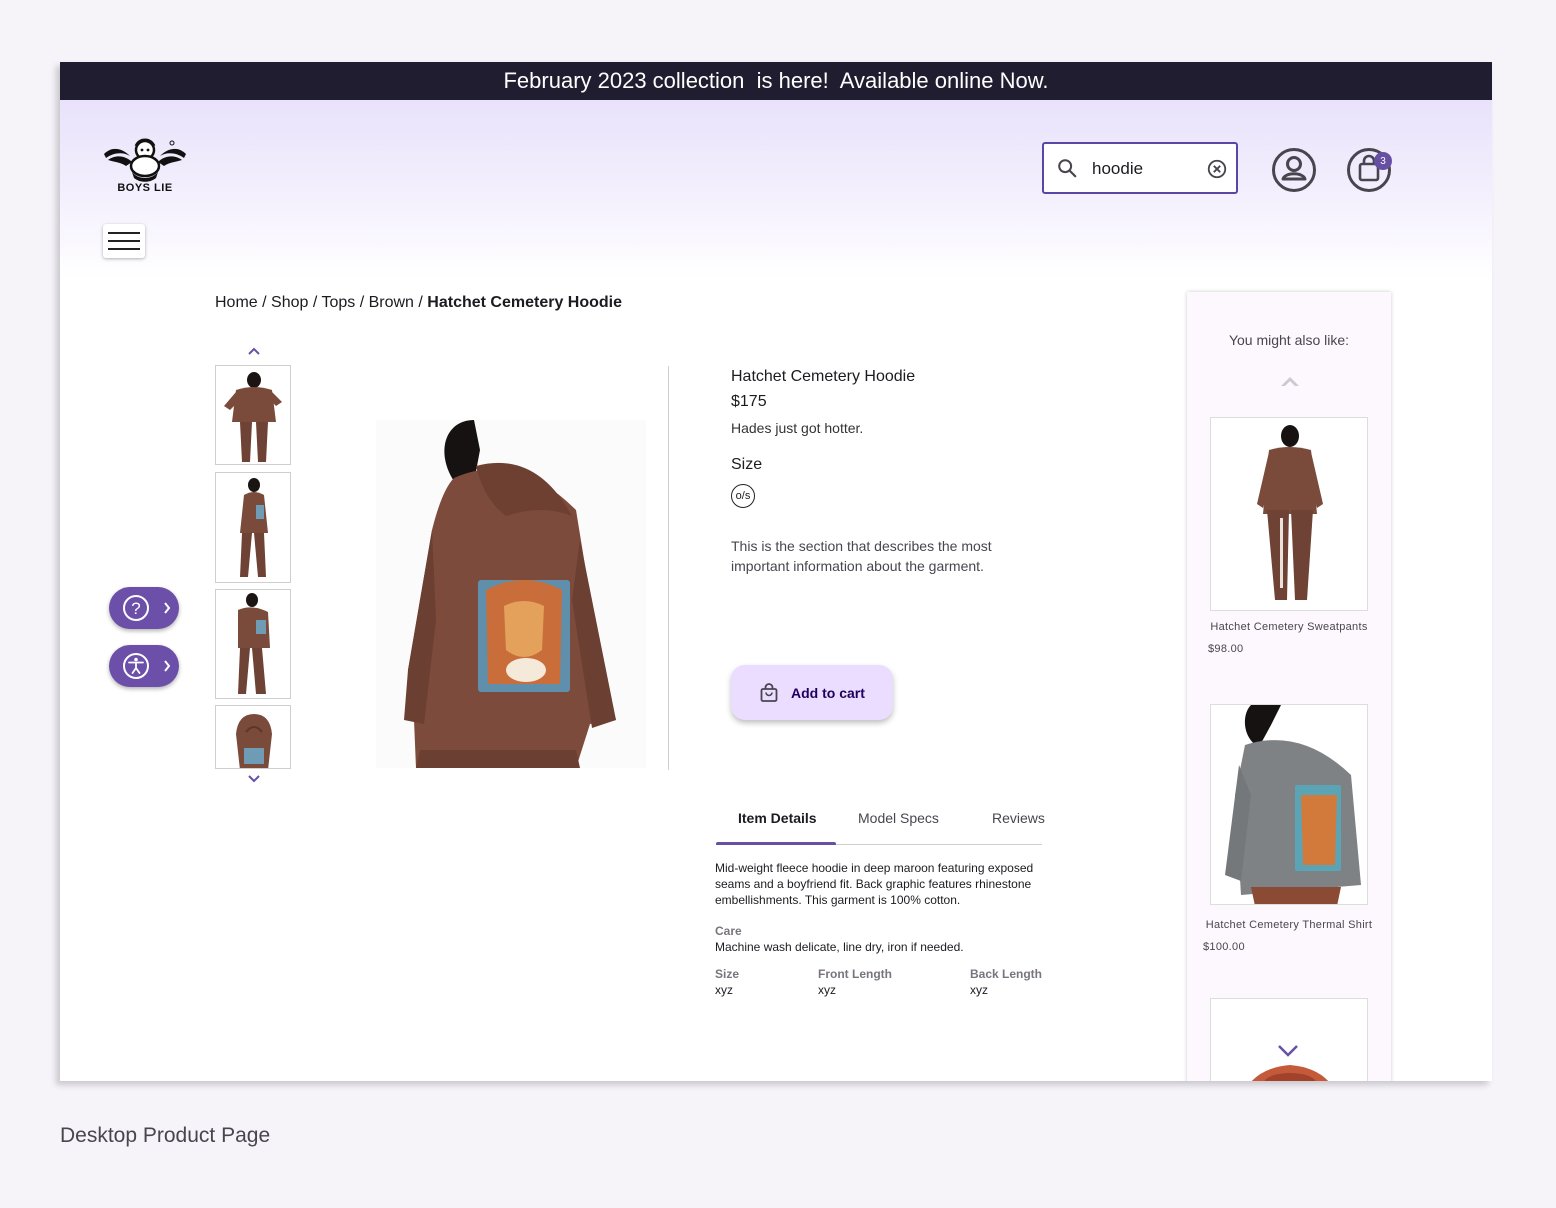  I want to click on spec-label-back-length: Back Length, so click(1006, 974).